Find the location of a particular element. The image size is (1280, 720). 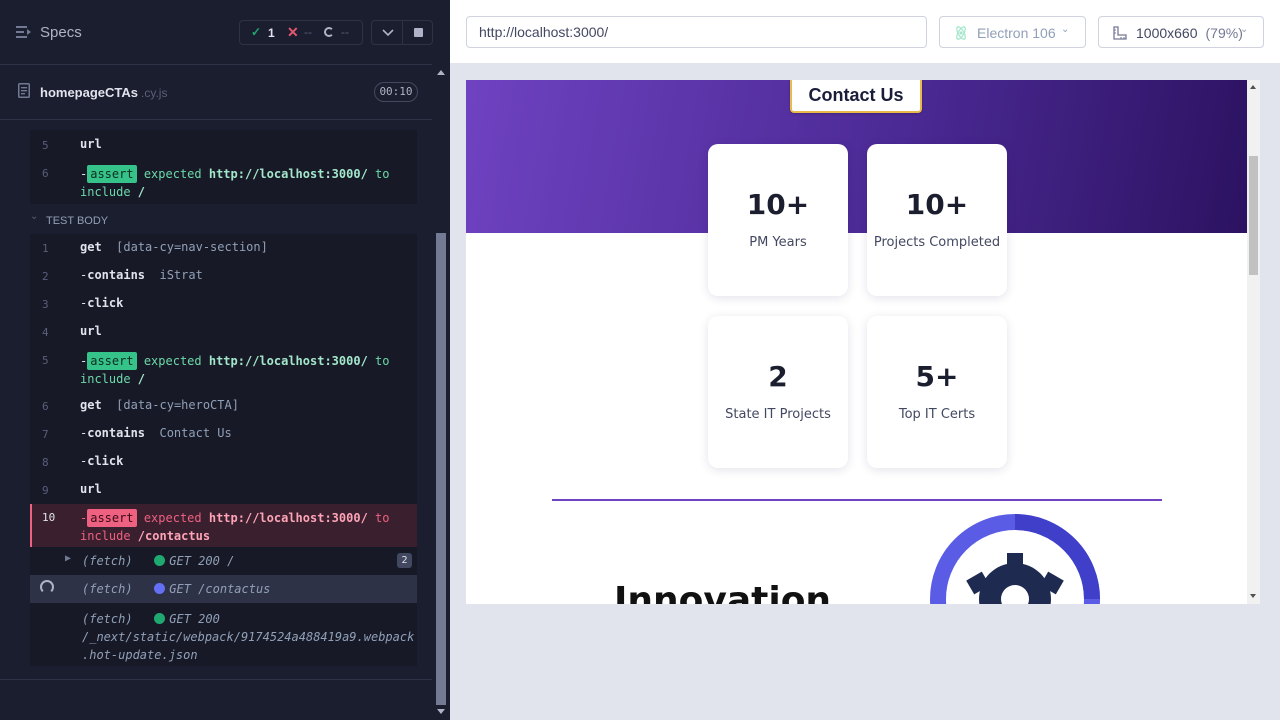

command-row: 5 url is located at coordinates (223, 144).